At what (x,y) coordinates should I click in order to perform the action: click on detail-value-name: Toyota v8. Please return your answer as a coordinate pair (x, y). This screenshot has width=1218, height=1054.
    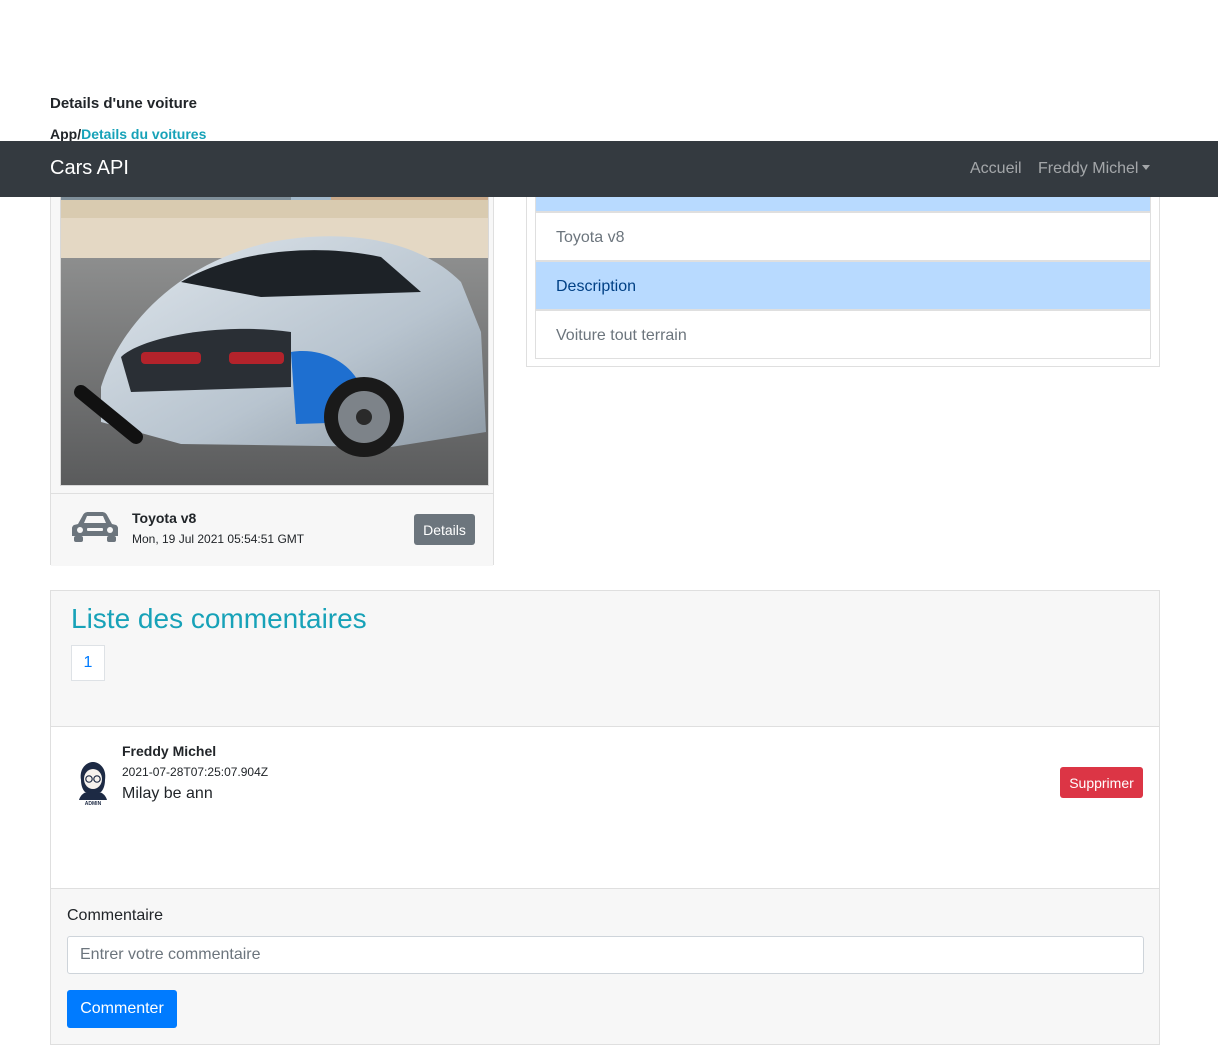
    Looking at the image, I should click on (843, 236).